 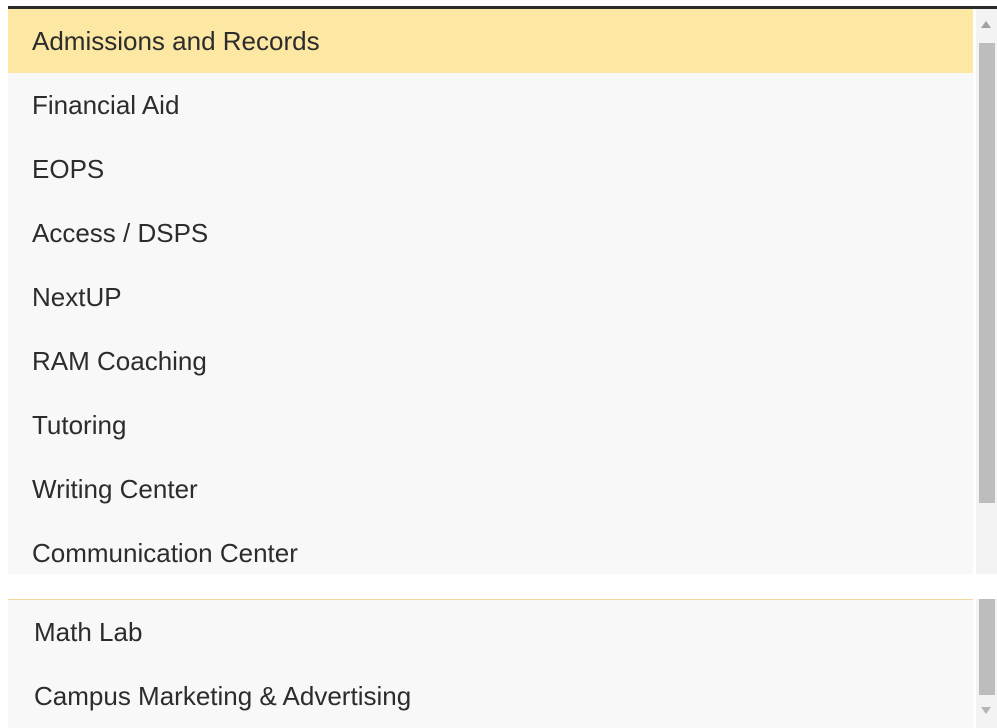 What do you see at coordinates (106, 104) in the screenshot?
I see `list-item-label: Financial Aid` at bounding box center [106, 104].